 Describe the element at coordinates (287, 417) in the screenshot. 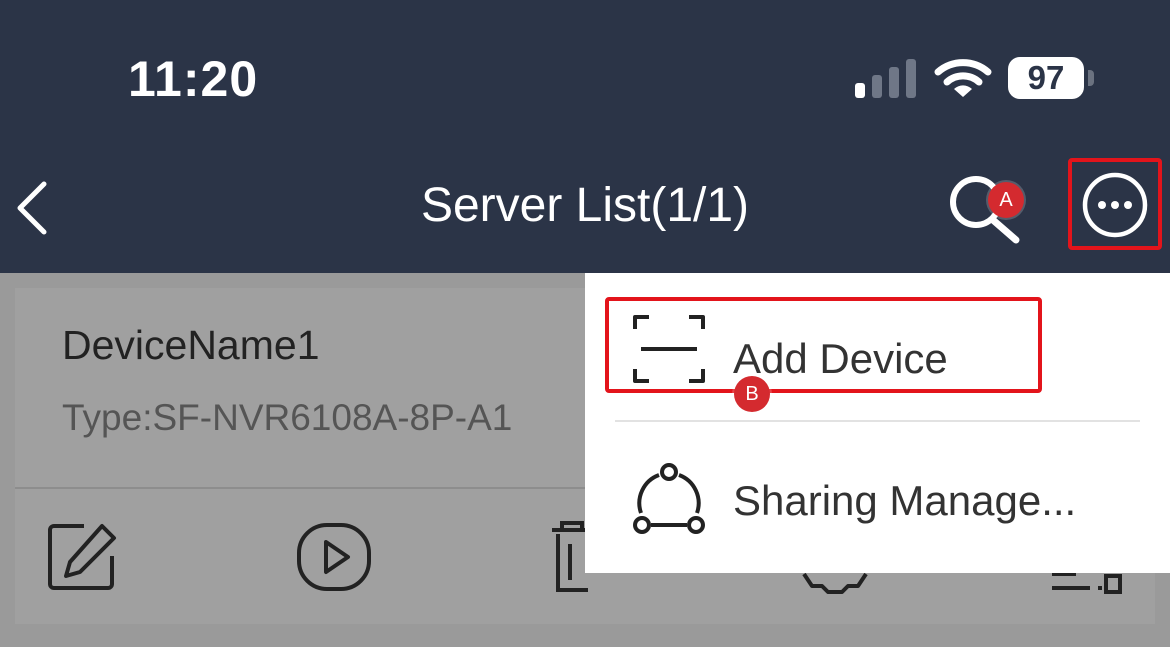

I see `device-type: Type:SF-NVR6108A-8P-A1` at that location.